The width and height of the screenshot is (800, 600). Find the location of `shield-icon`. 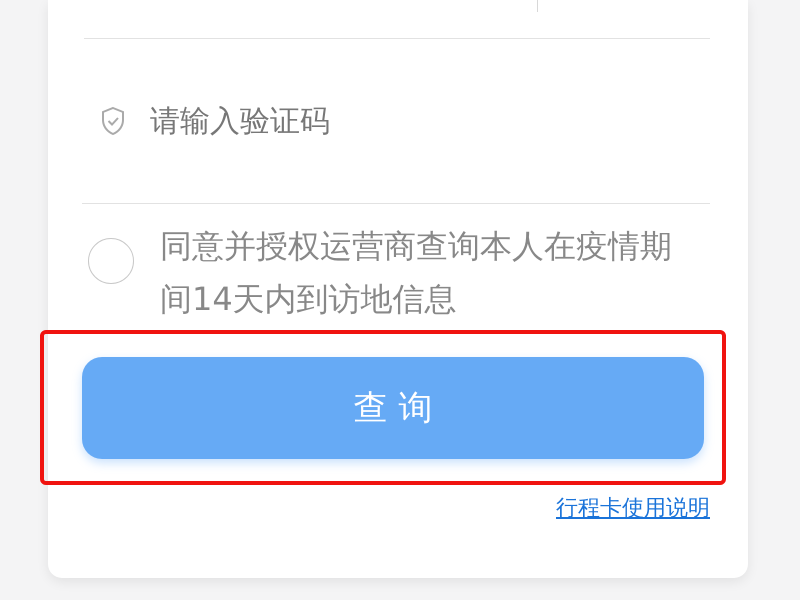

shield-icon is located at coordinates (113, 121).